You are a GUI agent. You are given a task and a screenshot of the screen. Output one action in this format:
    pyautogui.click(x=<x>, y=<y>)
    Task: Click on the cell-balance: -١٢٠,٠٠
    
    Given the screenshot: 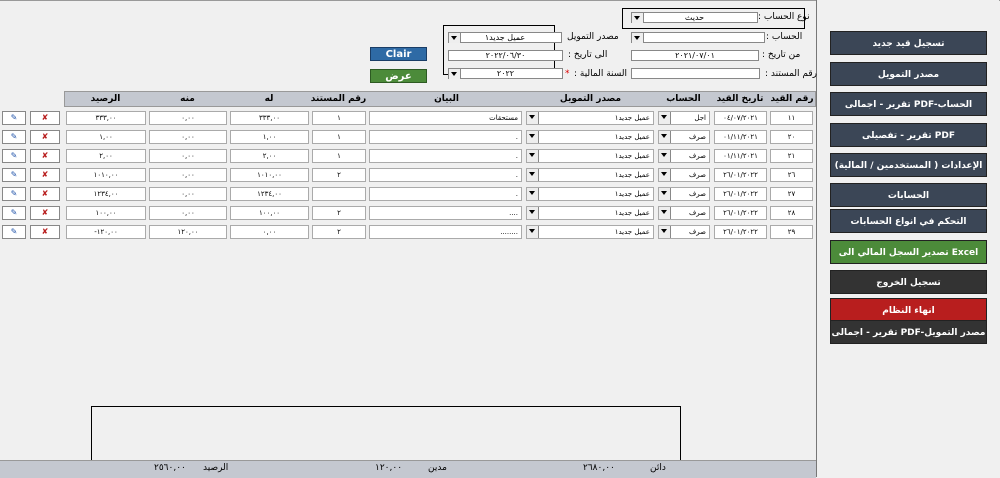 What is the action you would take?
    pyautogui.click(x=106, y=232)
    